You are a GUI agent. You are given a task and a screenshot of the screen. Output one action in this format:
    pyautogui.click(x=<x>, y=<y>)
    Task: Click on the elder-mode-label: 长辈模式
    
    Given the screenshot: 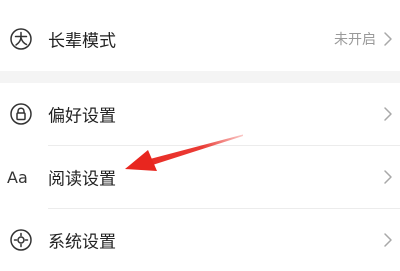 What is the action you would take?
    pyautogui.click(x=82, y=41)
    